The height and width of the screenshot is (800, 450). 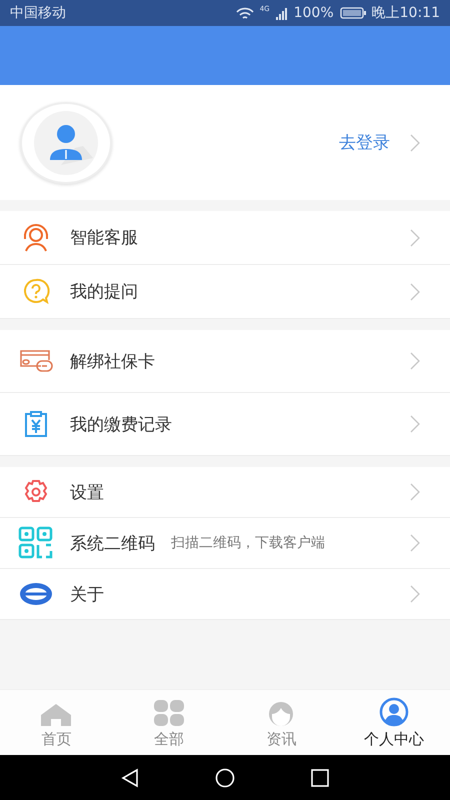 I want to click on qr-code-icon, so click(x=36, y=543).